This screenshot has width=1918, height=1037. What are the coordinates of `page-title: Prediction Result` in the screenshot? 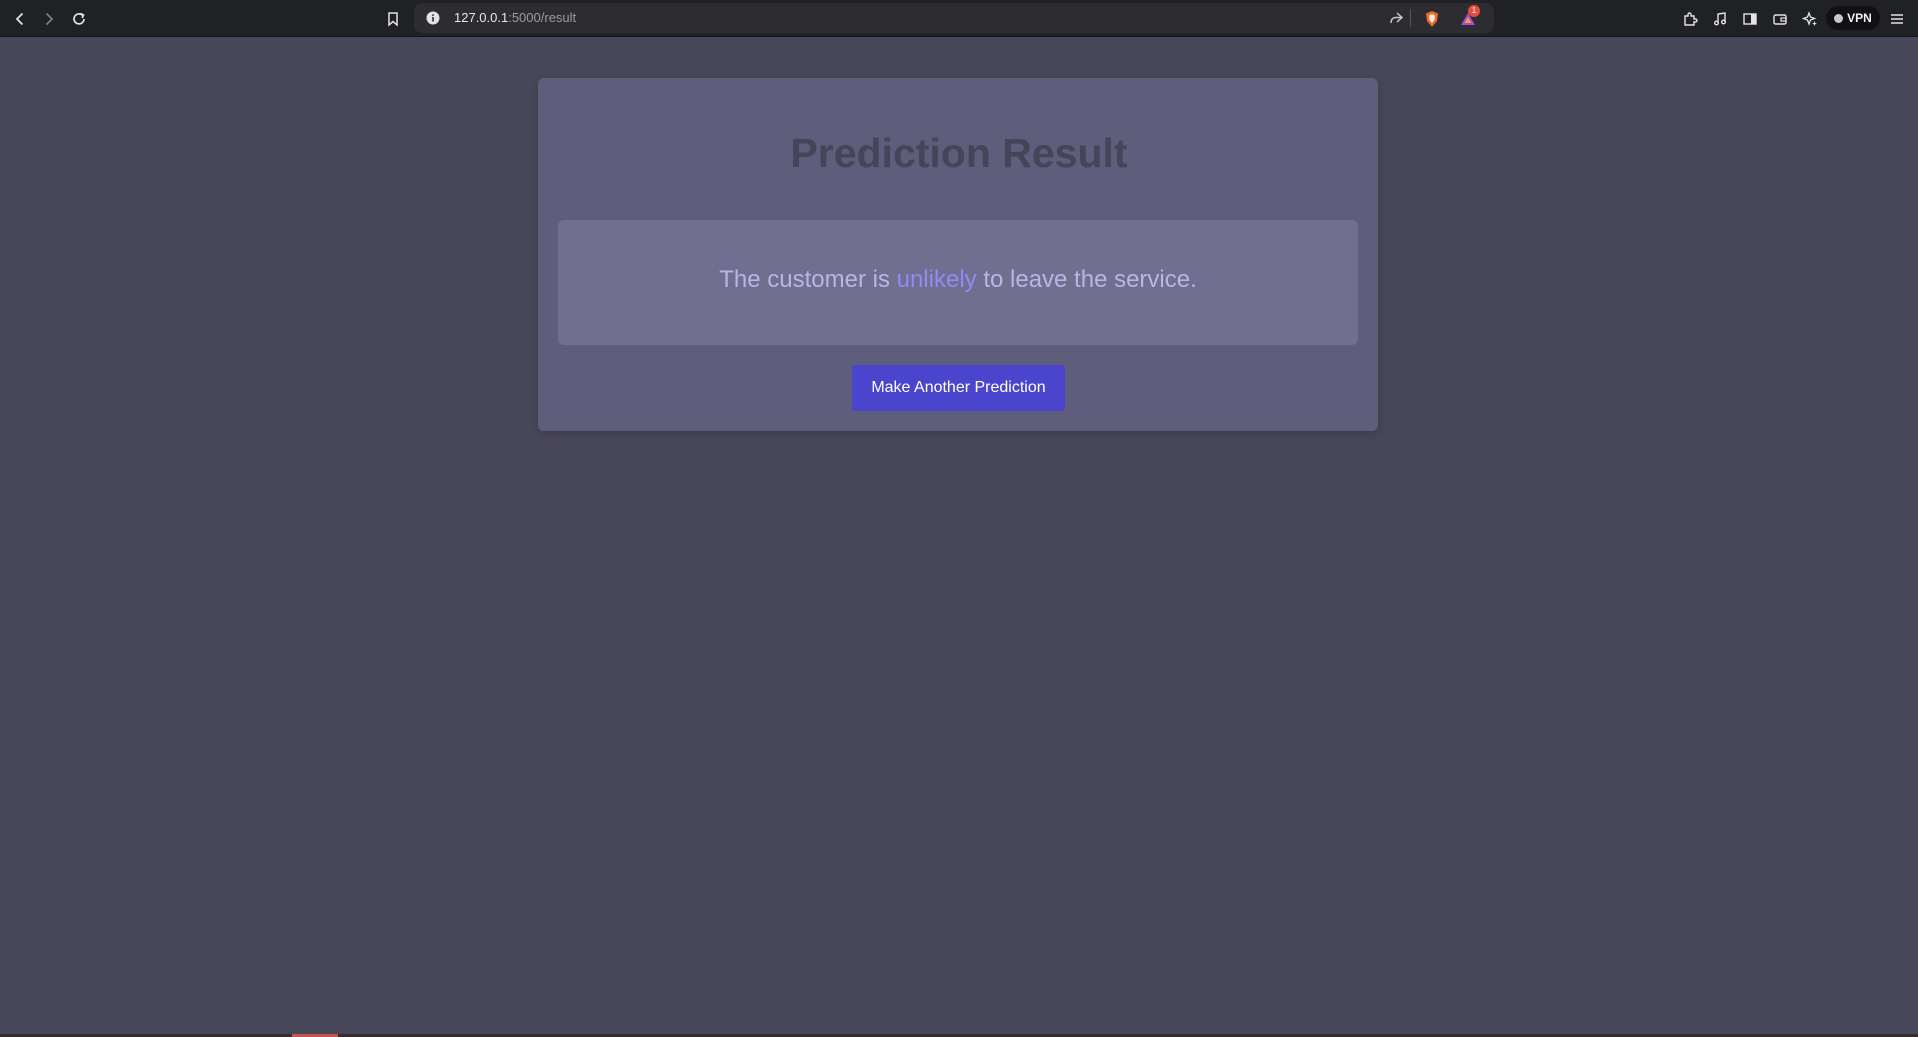 It's located at (959, 153).